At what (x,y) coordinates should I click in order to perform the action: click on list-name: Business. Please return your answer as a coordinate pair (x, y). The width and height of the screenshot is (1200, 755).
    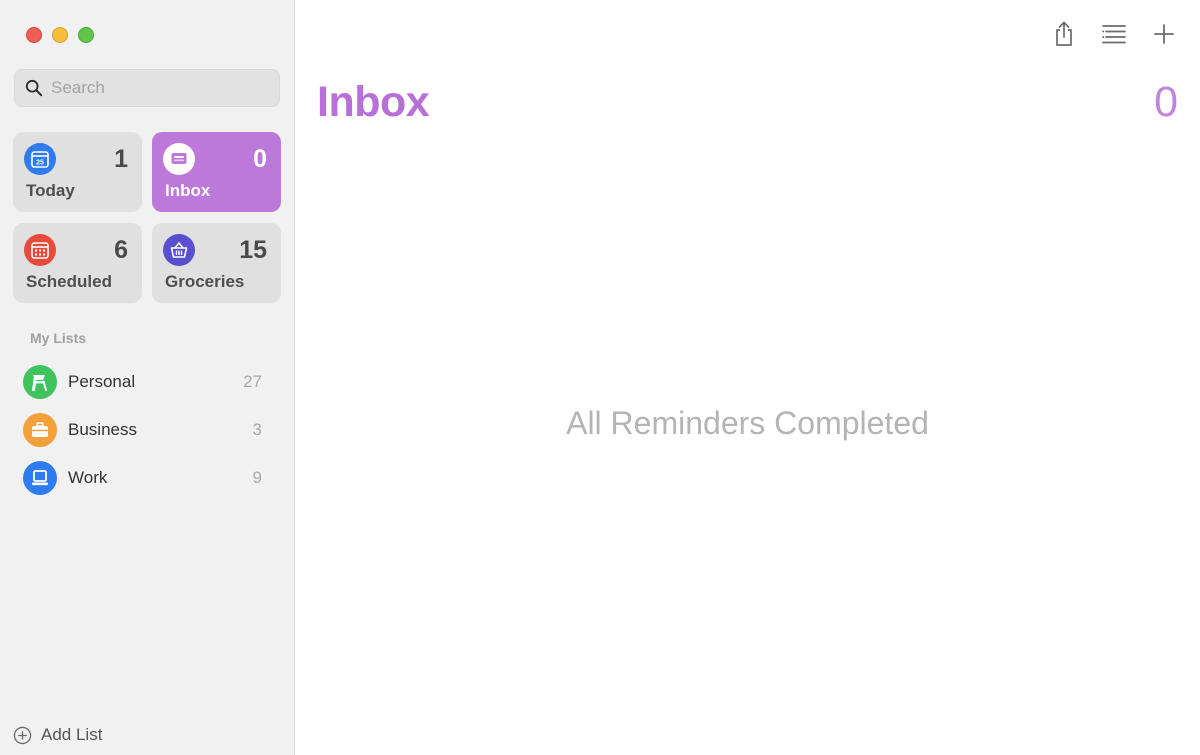
    Looking at the image, I should click on (102, 429).